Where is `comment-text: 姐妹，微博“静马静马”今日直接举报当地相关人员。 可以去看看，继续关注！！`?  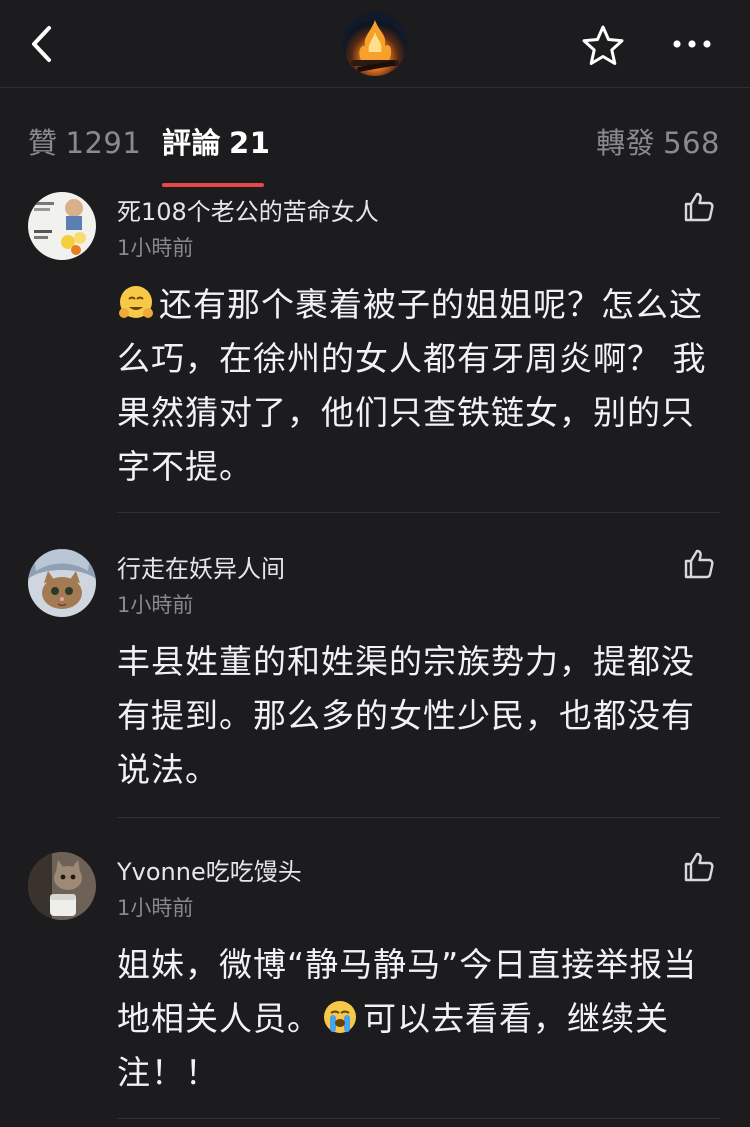
comment-text: 姐妹，微博“静马静马”今日直接举报当地相关人员。 可以去看看，继续关注！！ is located at coordinates (416, 1019).